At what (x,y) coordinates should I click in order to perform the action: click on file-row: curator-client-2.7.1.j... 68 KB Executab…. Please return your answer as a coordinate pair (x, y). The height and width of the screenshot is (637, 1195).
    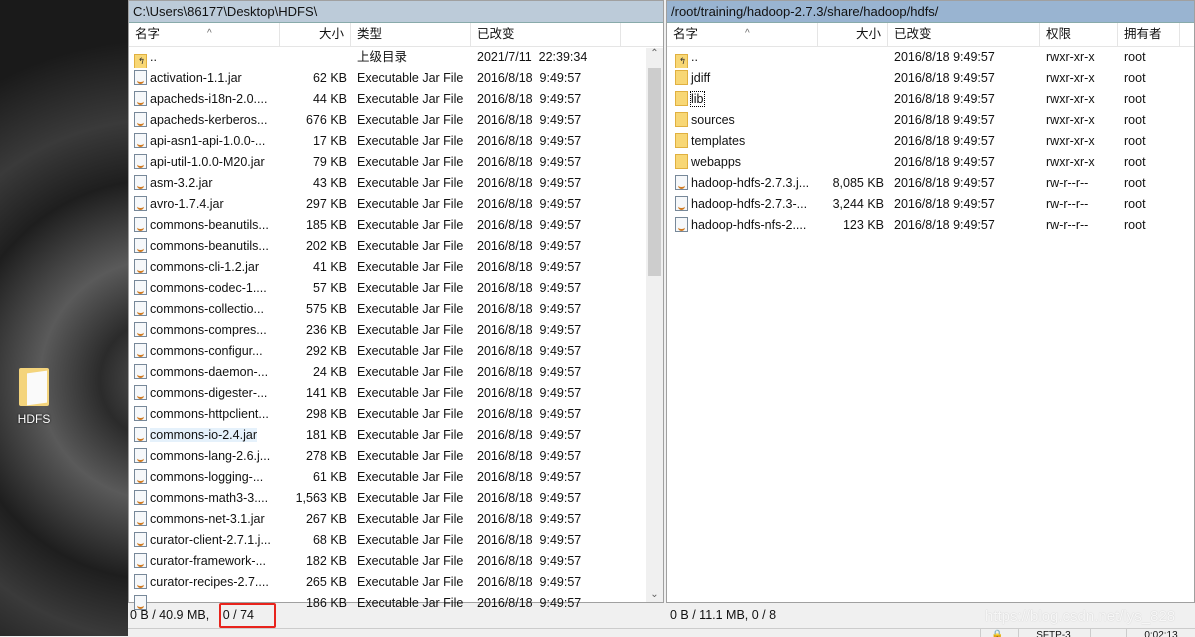
    Looking at the image, I should click on (396, 540).